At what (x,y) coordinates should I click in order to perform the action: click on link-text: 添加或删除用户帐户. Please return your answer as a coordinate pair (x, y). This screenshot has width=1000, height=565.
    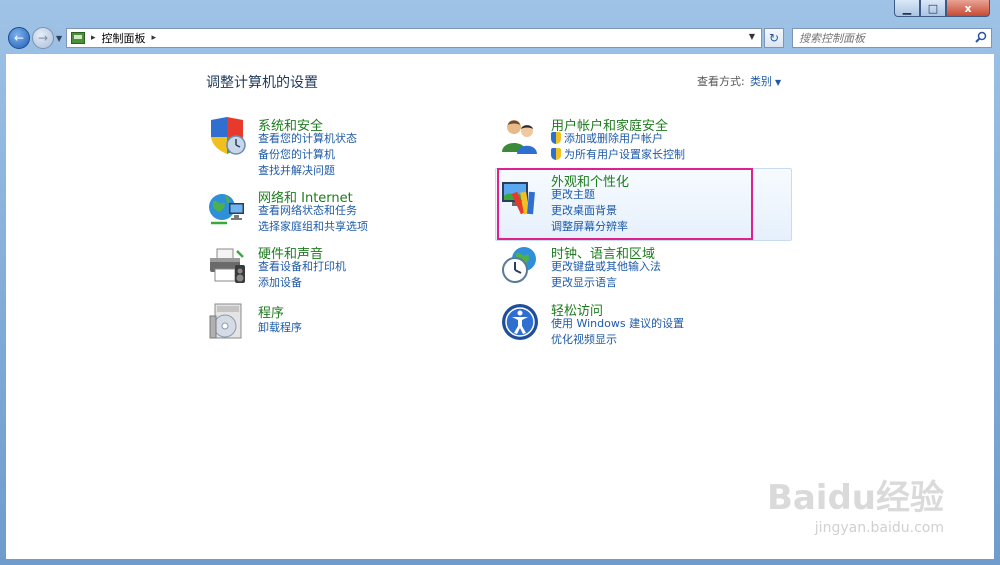
    Looking at the image, I should click on (613, 138).